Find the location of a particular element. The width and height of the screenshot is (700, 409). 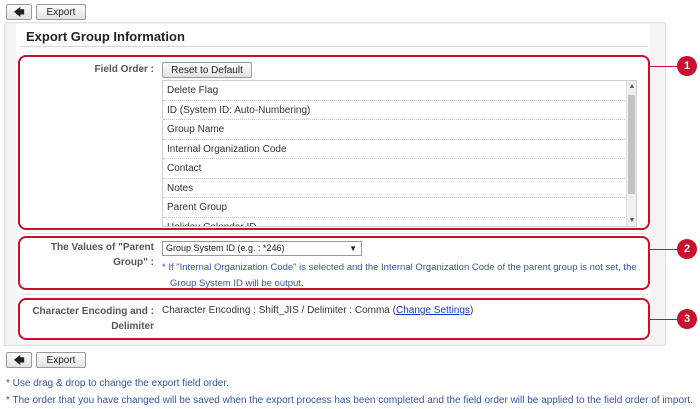

callout-badge-3: 3 is located at coordinates (687, 319).